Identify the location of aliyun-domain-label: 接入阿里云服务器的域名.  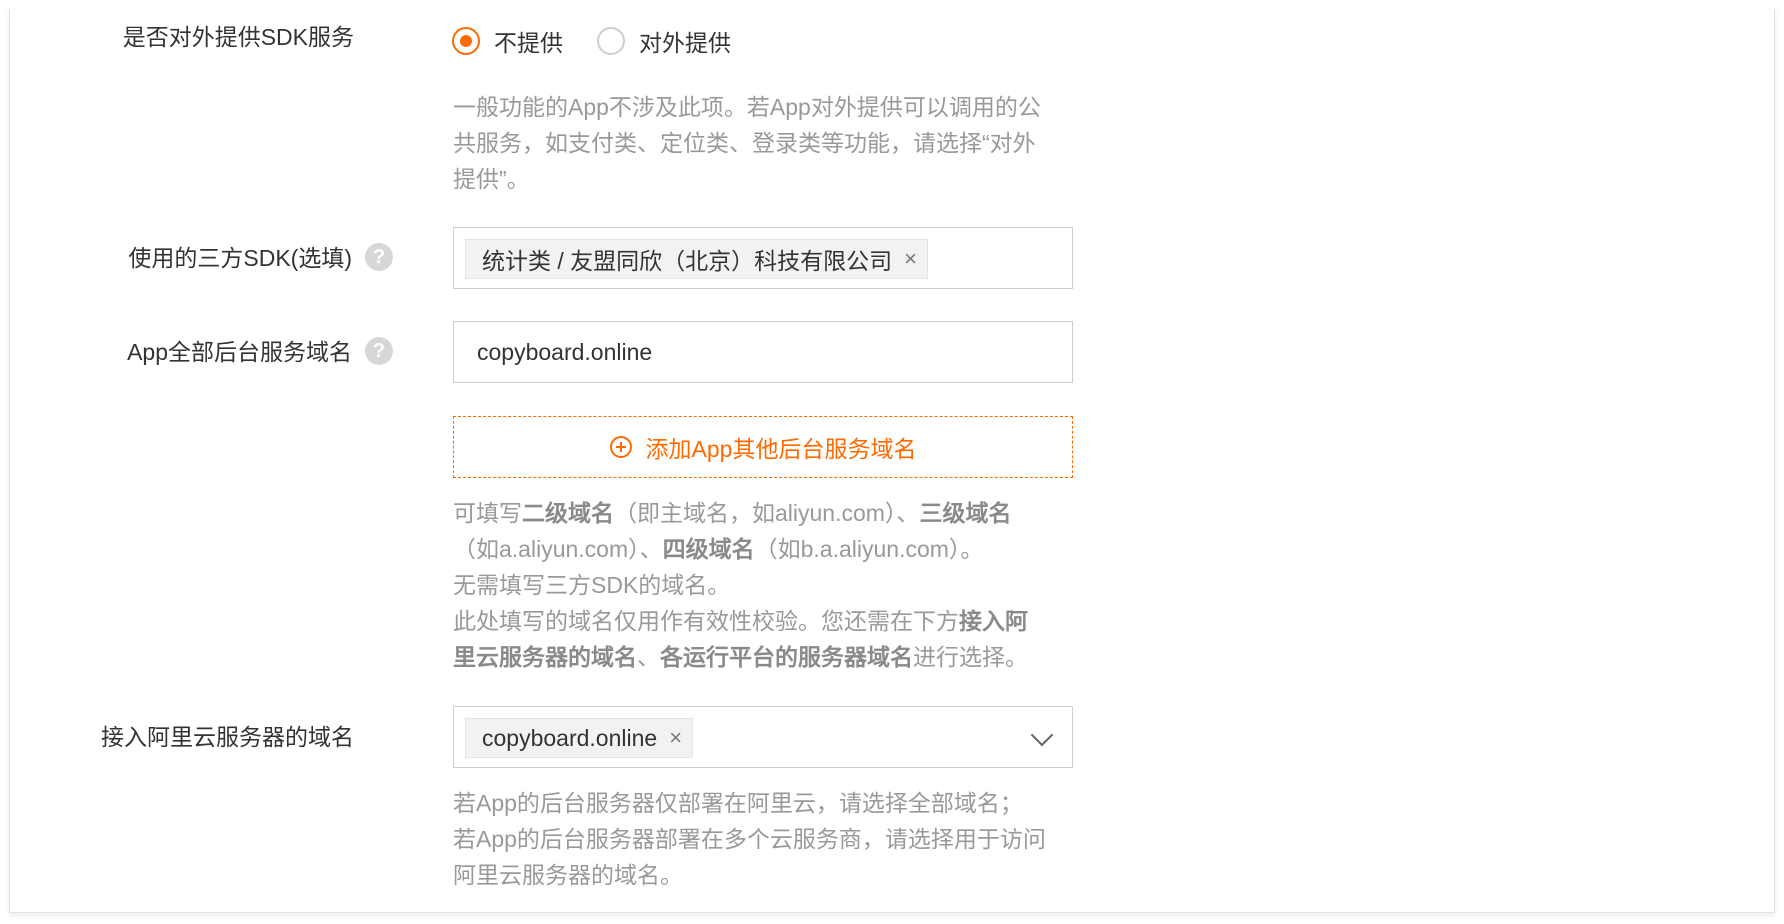
(227, 737).